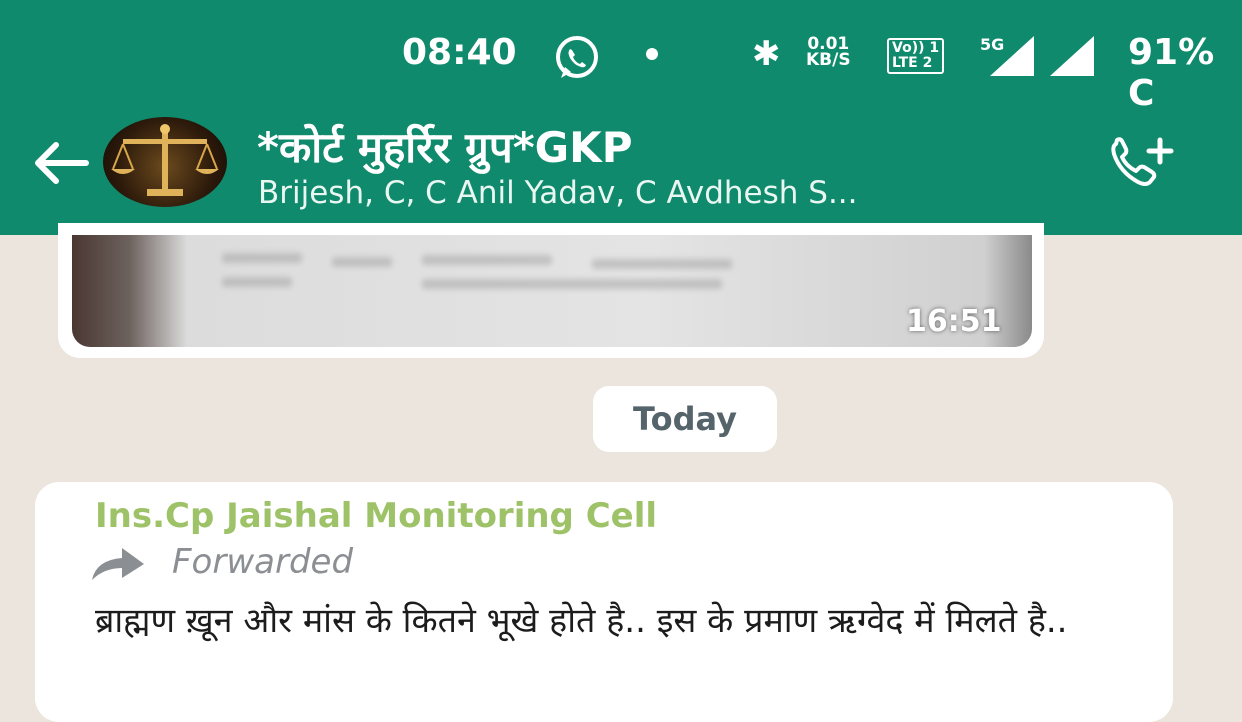 The image size is (1242, 722). I want to click on volte-indicator: Vo)) 1 LTE 2, so click(916, 56).